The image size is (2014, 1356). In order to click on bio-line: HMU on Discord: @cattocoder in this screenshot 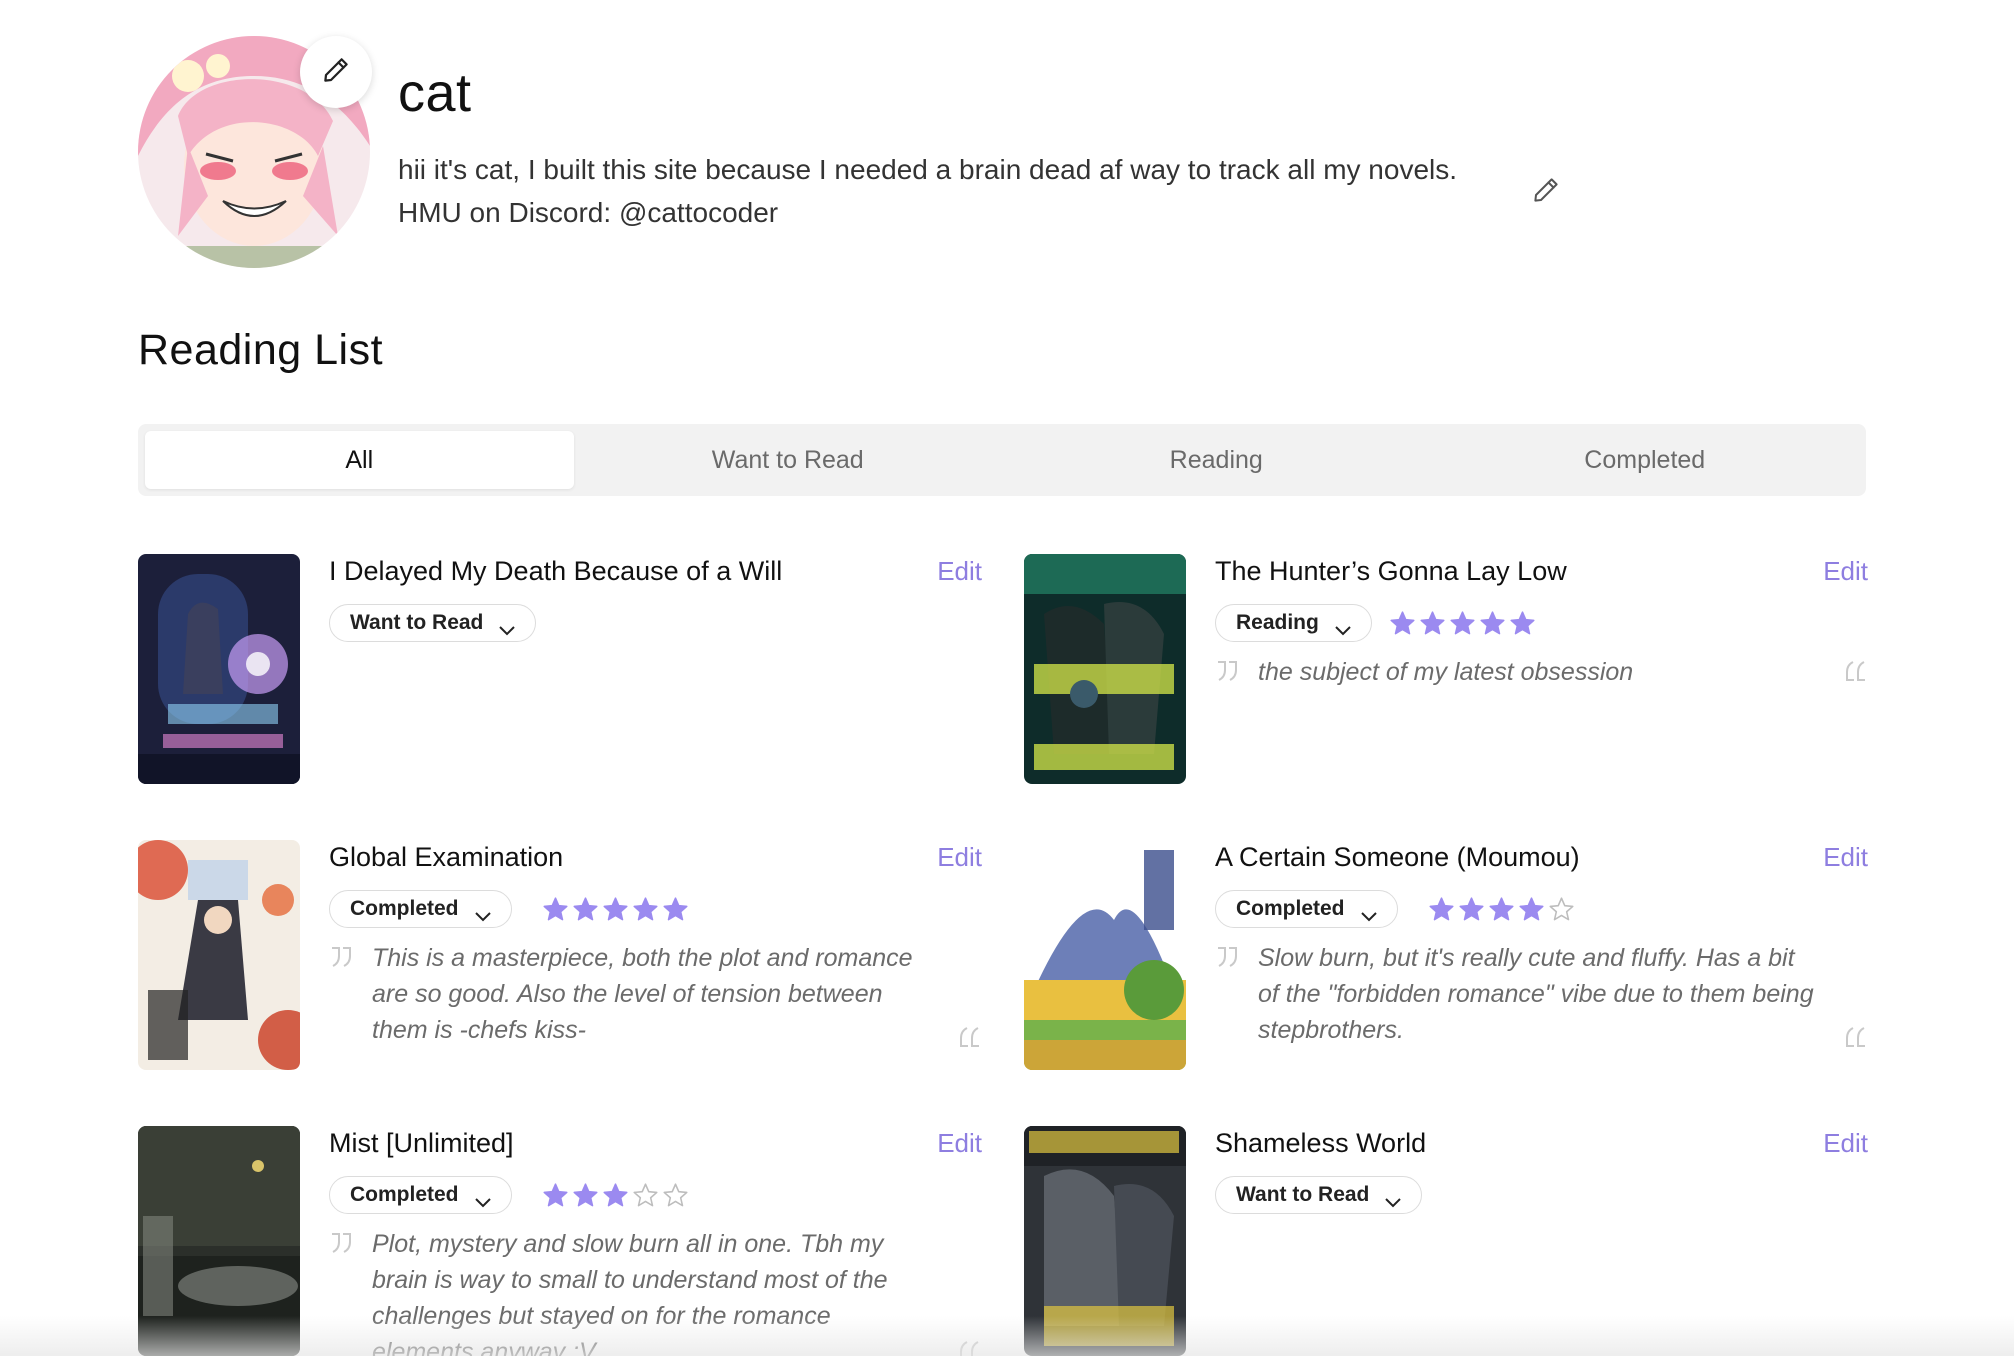, I will do `click(588, 212)`.